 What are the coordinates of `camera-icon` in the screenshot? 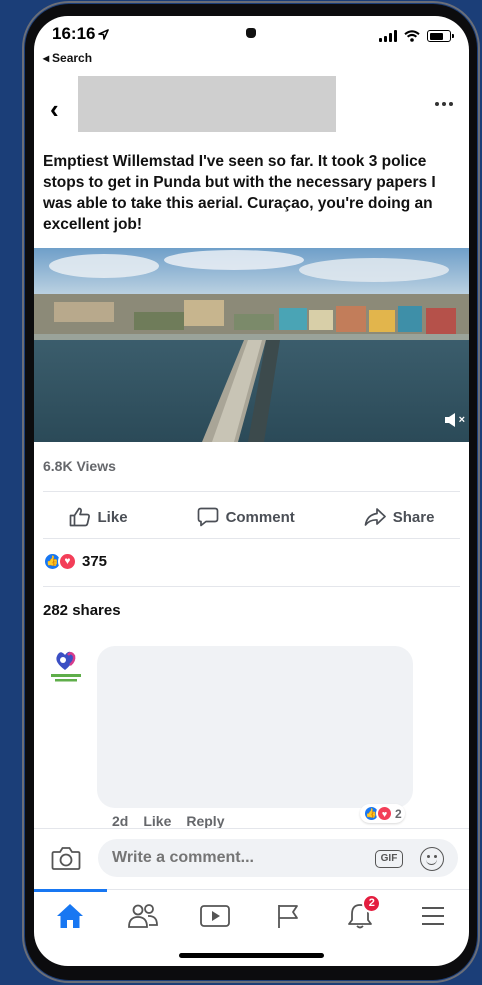 It's located at (66, 858).